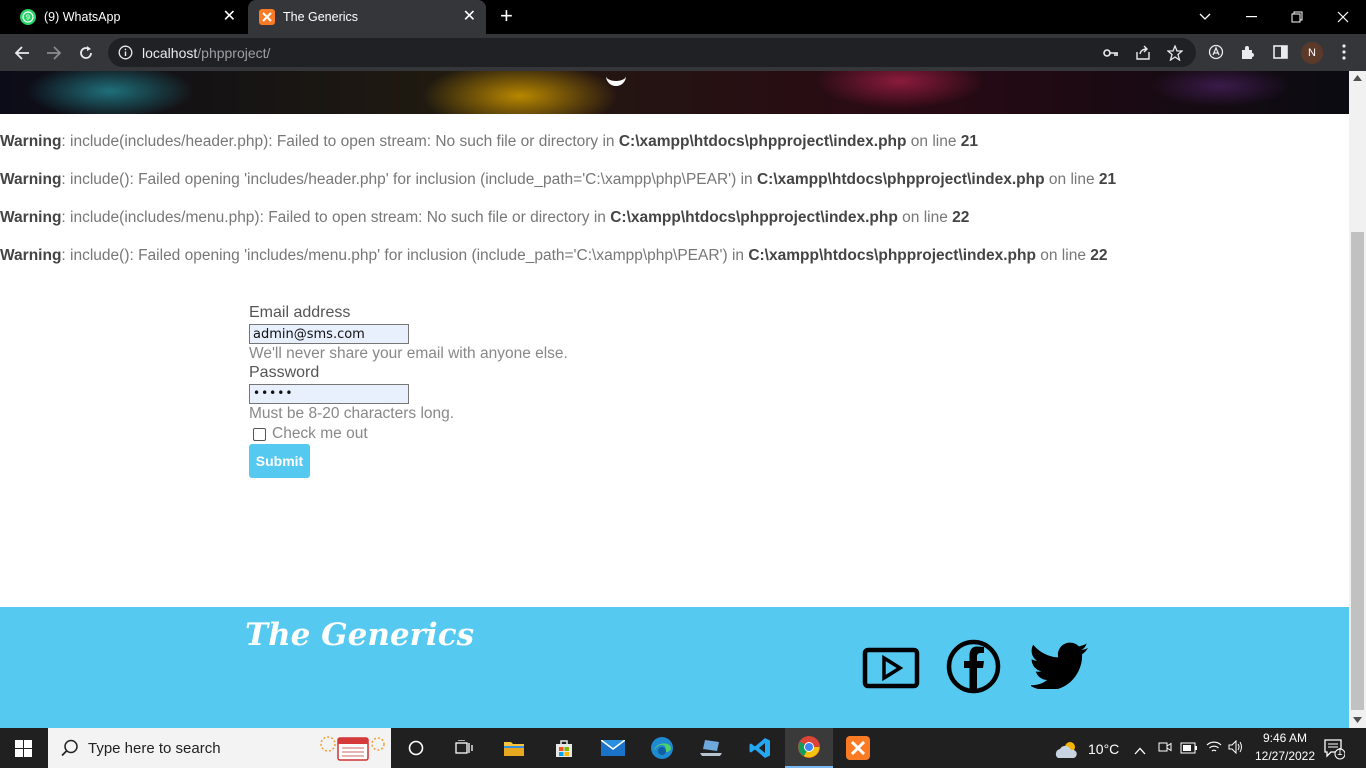 Image resolution: width=1366 pixels, height=769 pixels. I want to click on hero-banner-image, so click(674, 92).